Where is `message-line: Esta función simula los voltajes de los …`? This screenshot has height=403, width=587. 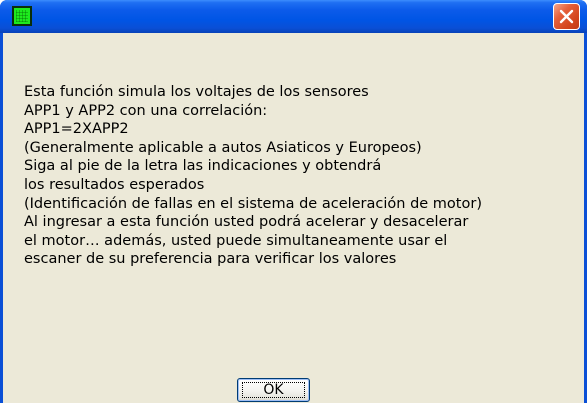 message-line: Esta función simula los voltajes de los … is located at coordinates (196, 92).